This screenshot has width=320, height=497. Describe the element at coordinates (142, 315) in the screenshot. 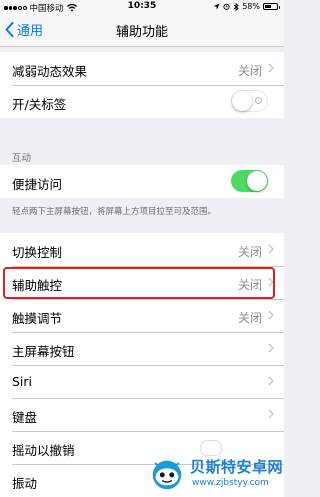

I see `touch-accommodations-row: 触摸调节 关闭` at that location.